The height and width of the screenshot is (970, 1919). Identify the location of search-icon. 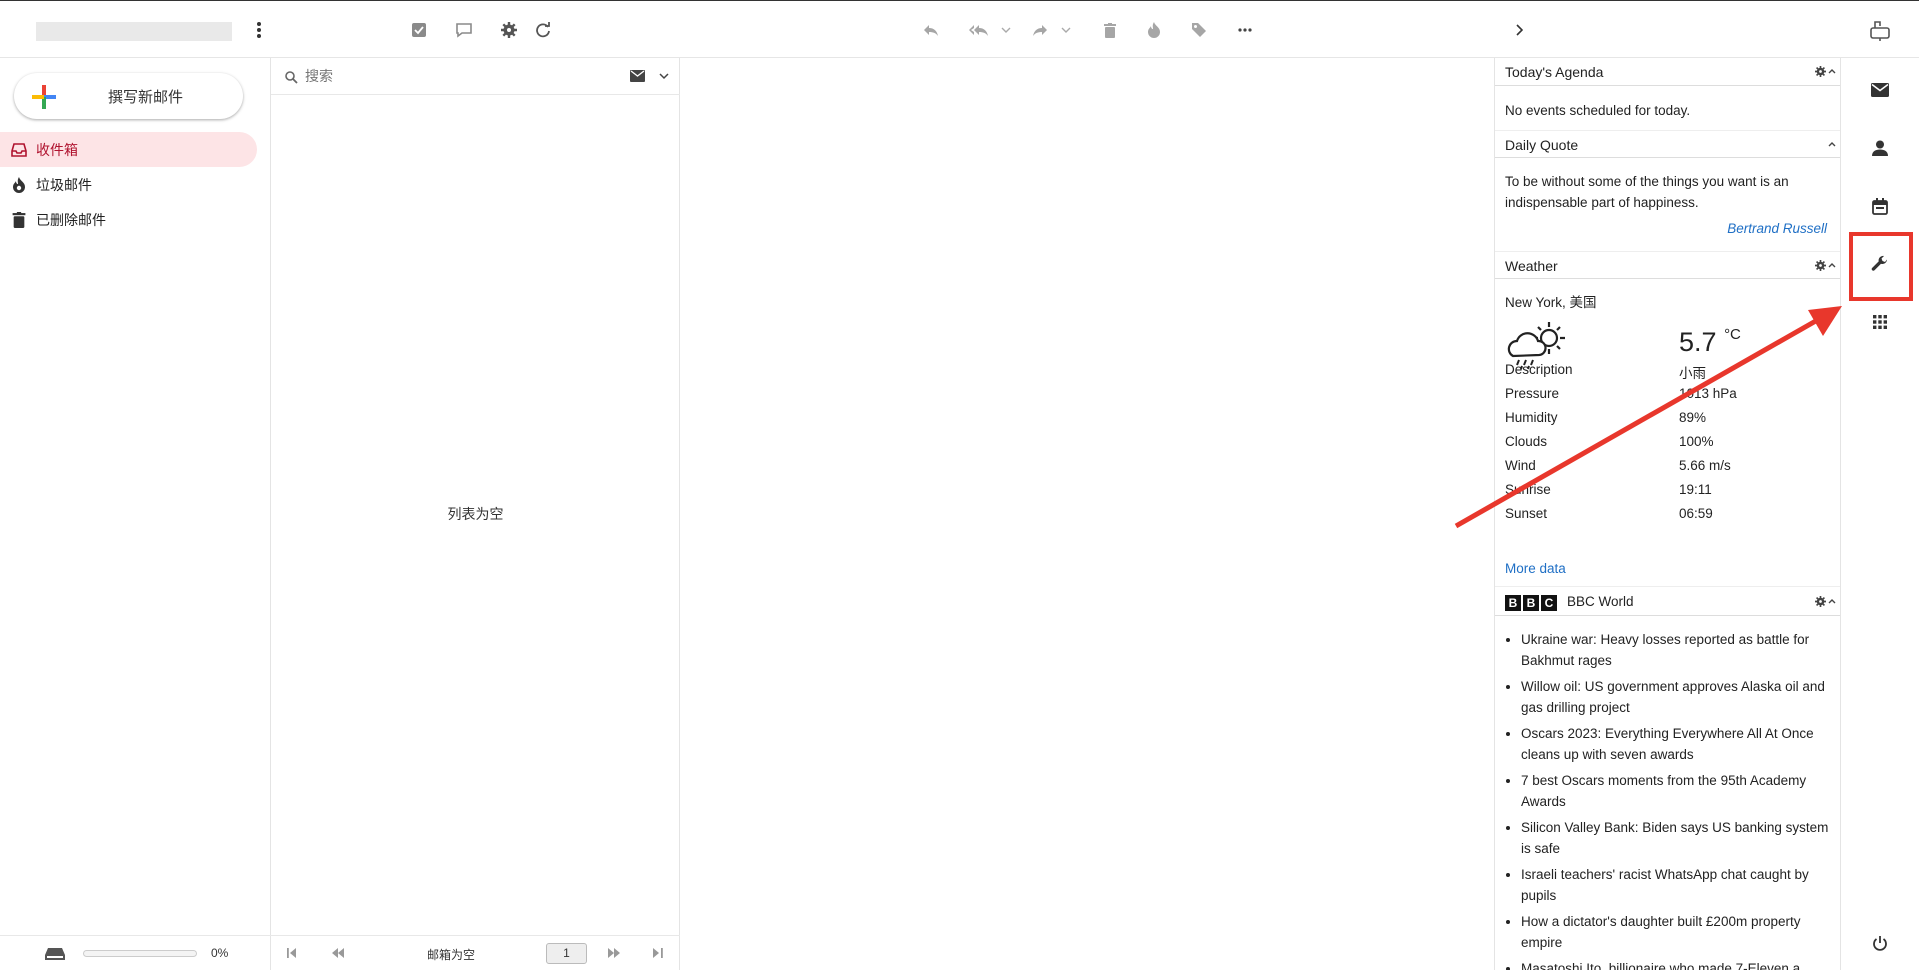
(291, 77).